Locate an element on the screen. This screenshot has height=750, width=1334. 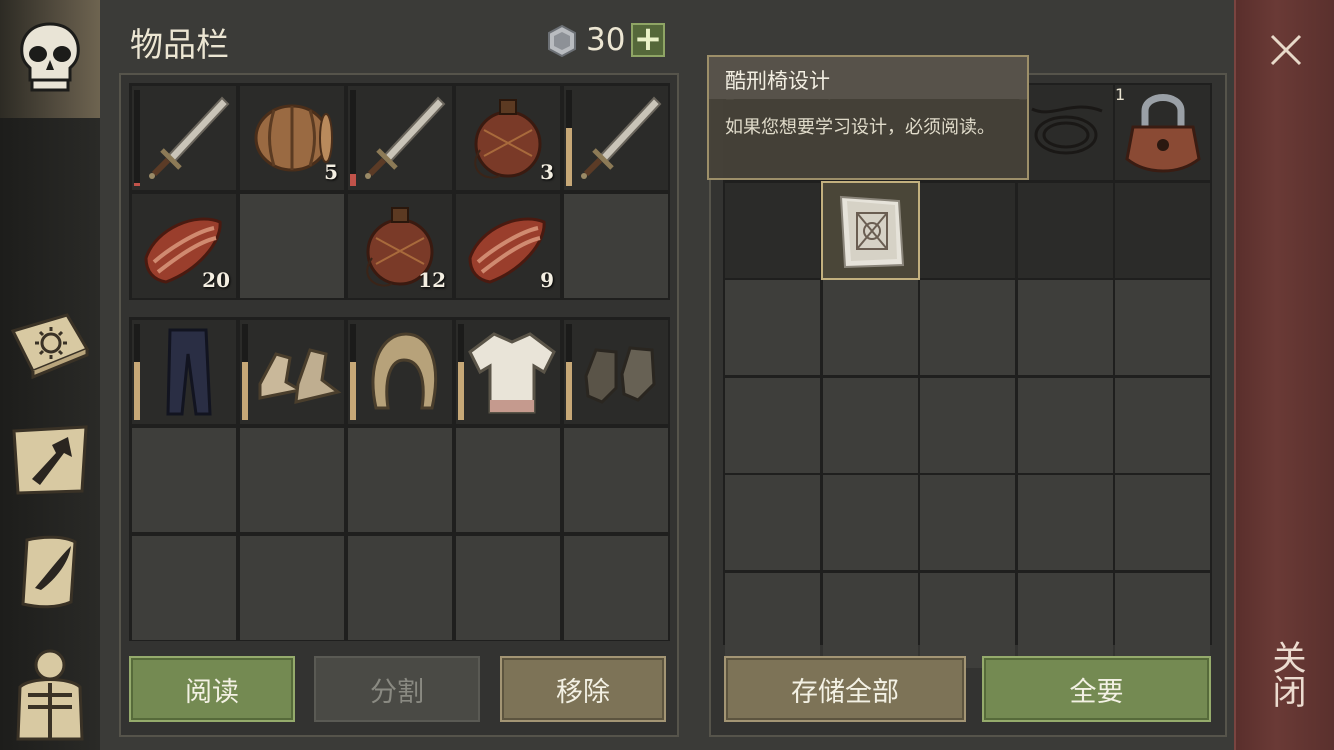
item-count: 9 is located at coordinates (547, 280).